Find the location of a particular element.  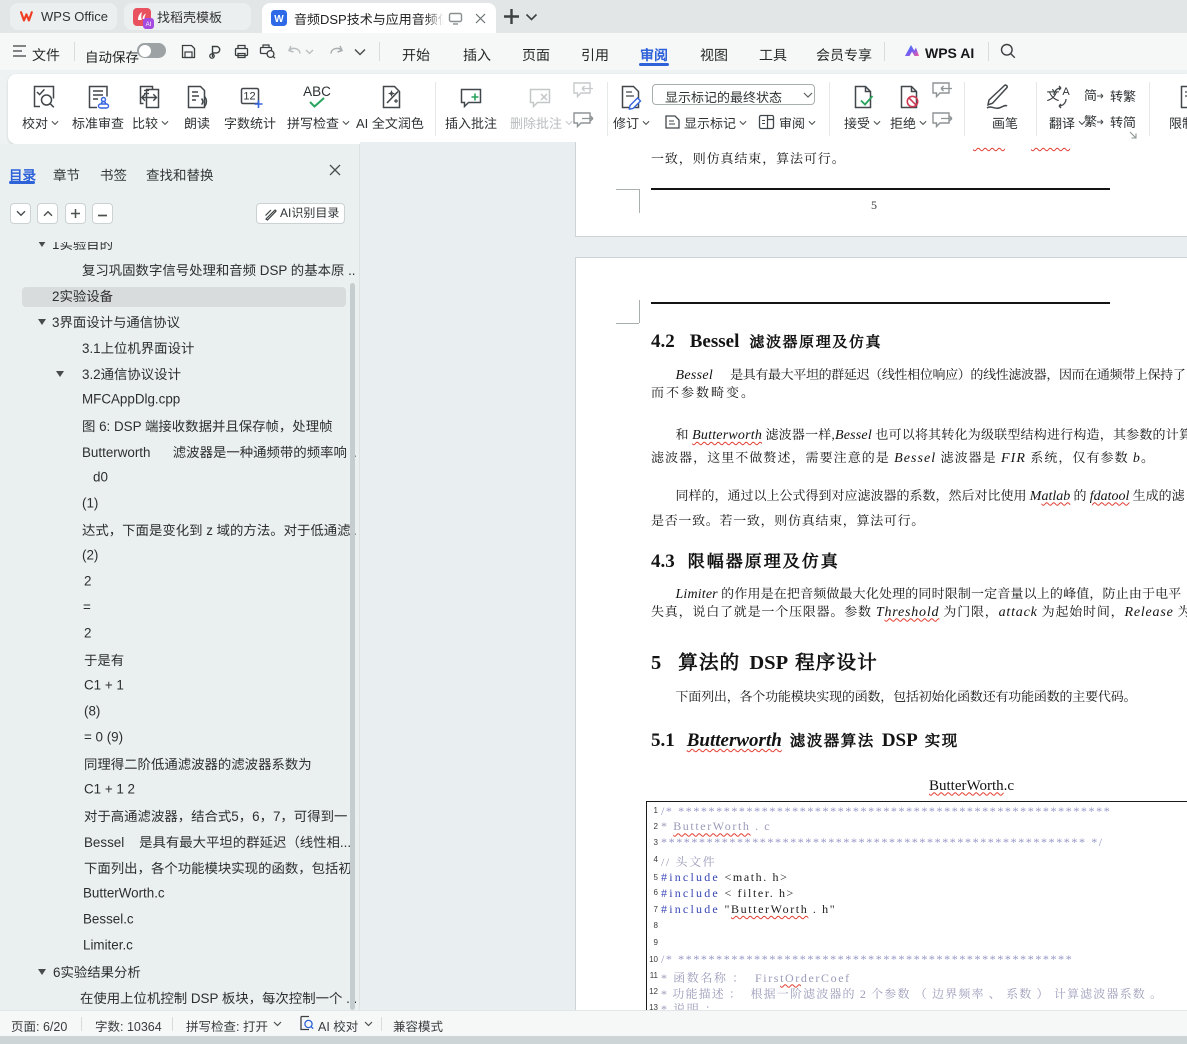

svg-text: 文 is located at coordinates (1052, 94).